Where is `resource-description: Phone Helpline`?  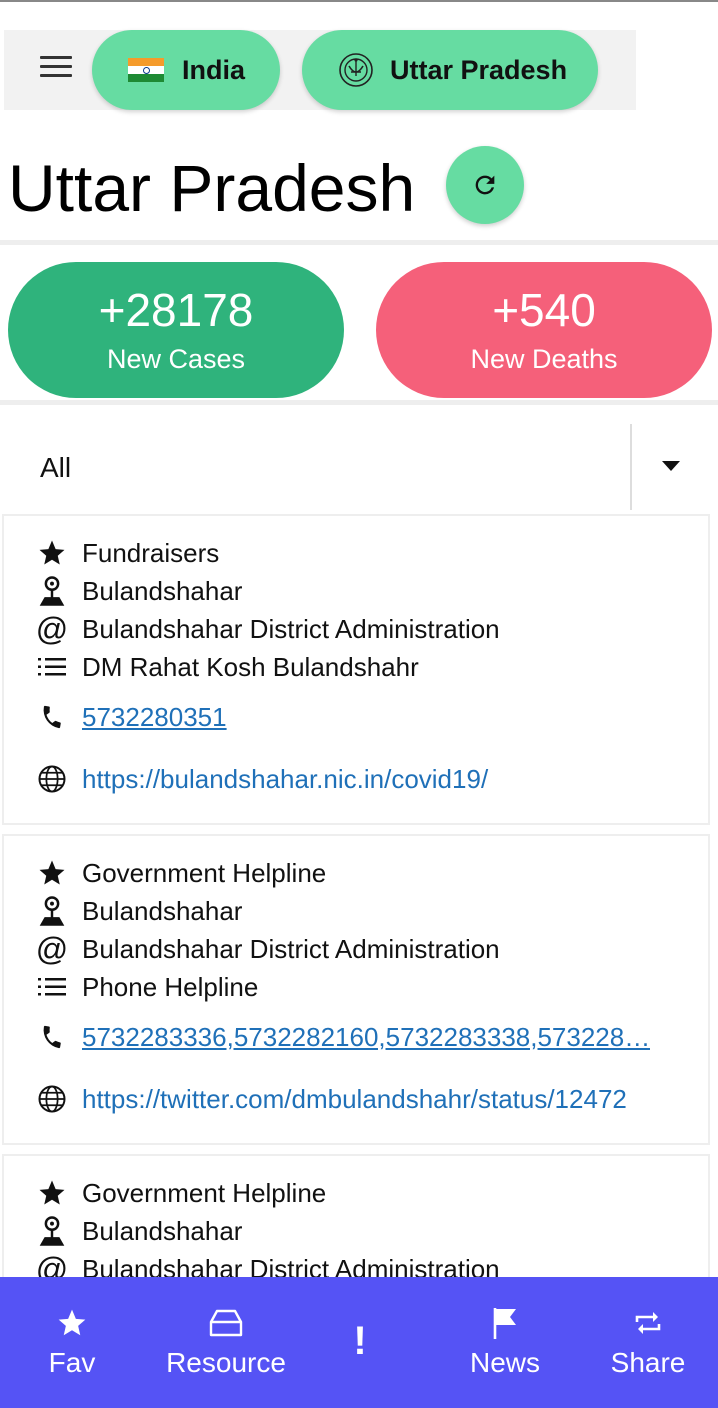 resource-description: Phone Helpline is located at coordinates (170, 986).